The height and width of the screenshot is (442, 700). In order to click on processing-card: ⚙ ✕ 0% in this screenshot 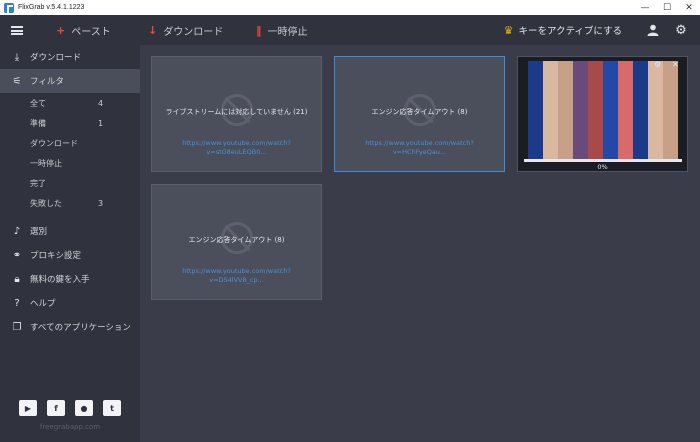, I will do `click(602, 114)`.